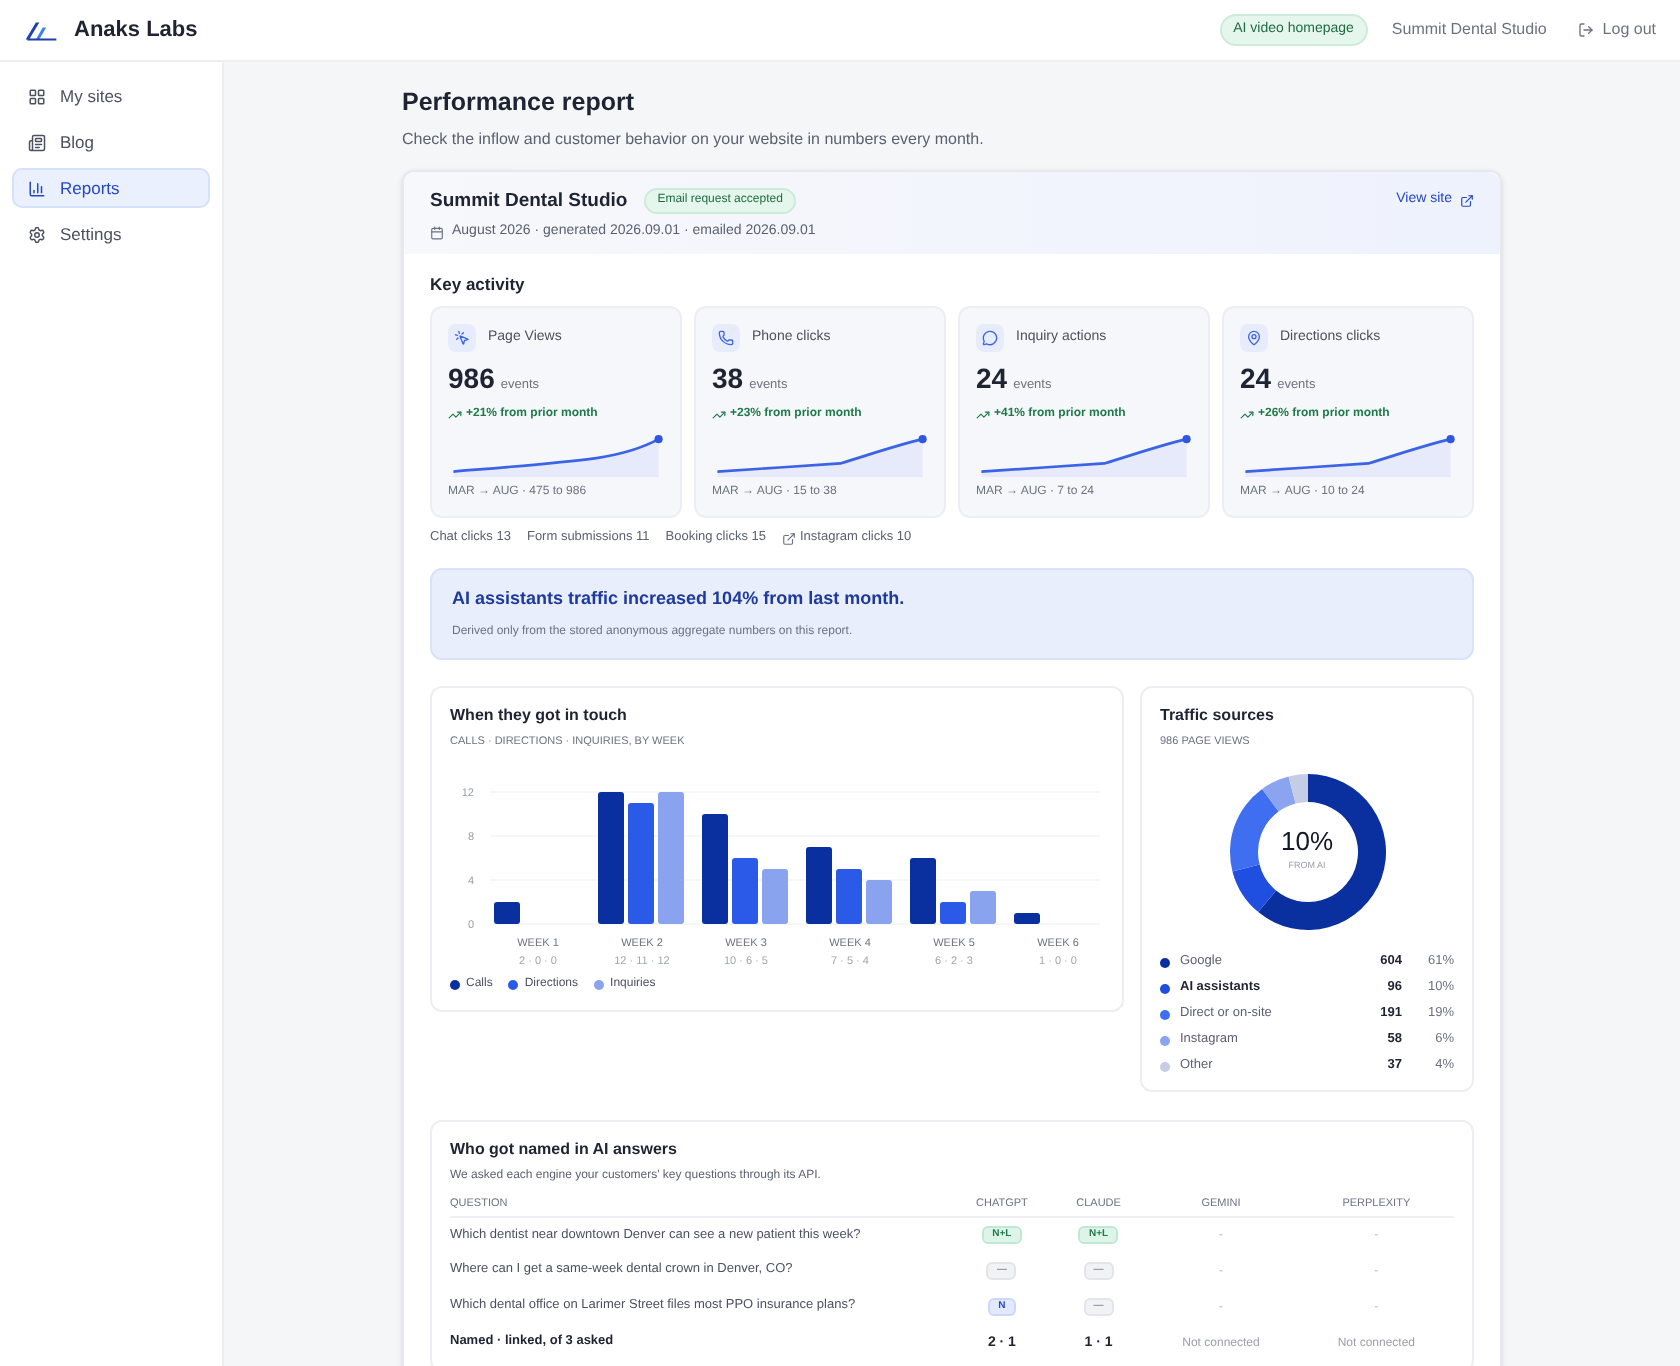 This screenshot has height=1366, width=1680. Describe the element at coordinates (519, 104) in the screenshot. I see `page-title: Performance report` at that location.